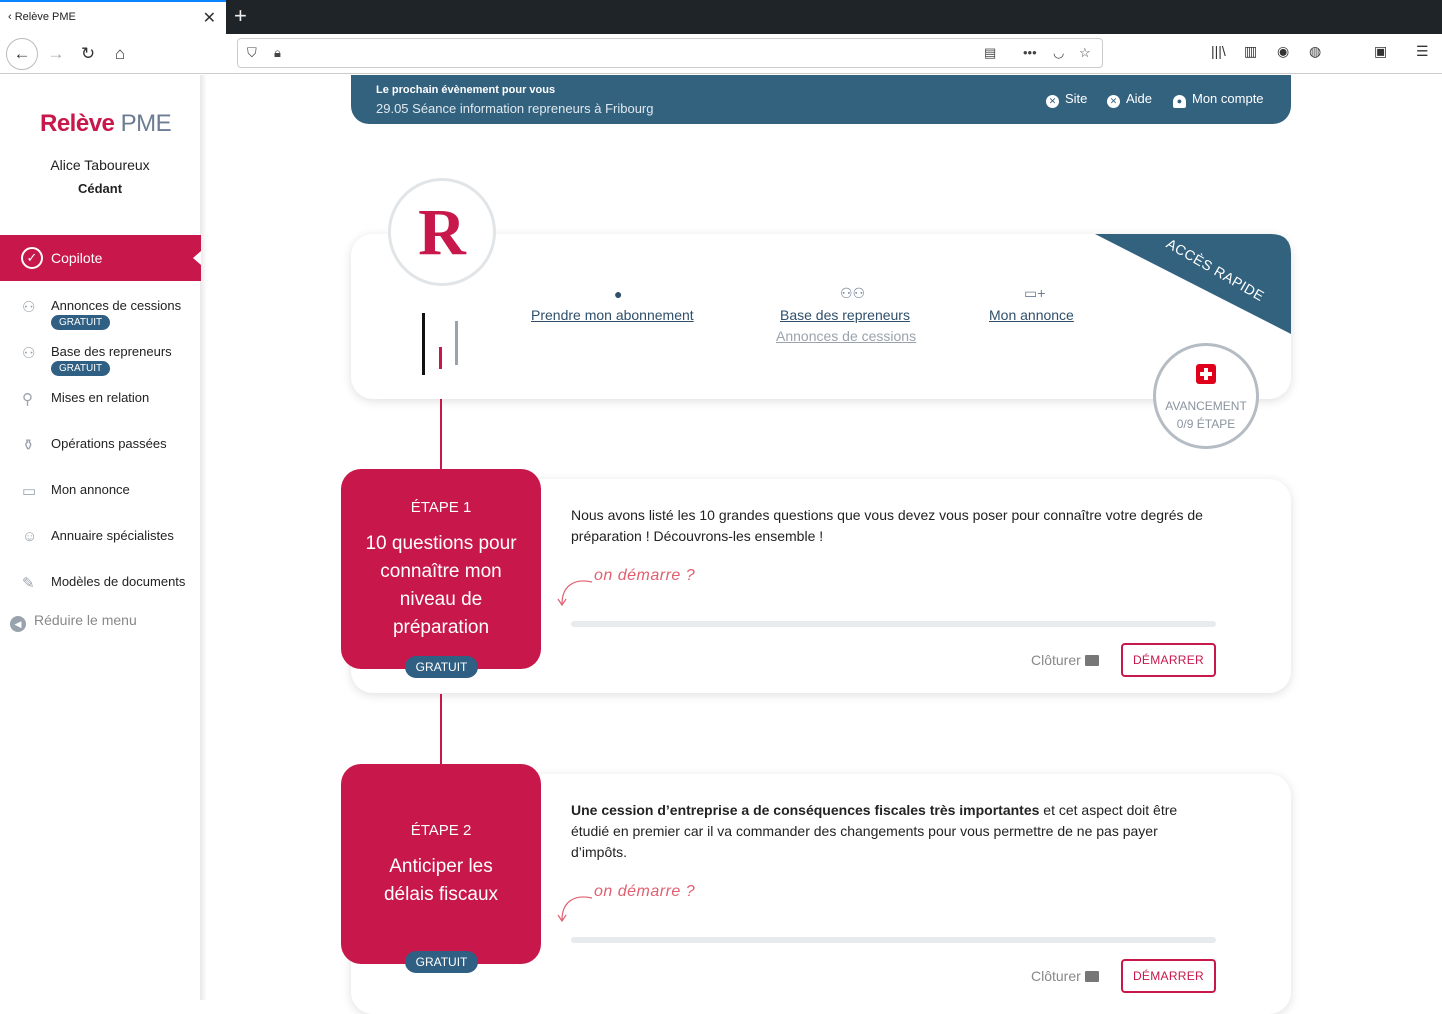 This screenshot has width=1442, height=1014. What do you see at coordinates (1030, 52) in the screenshot?
I see `page-actions-icon: •••` at bounding box center [1030, 52].